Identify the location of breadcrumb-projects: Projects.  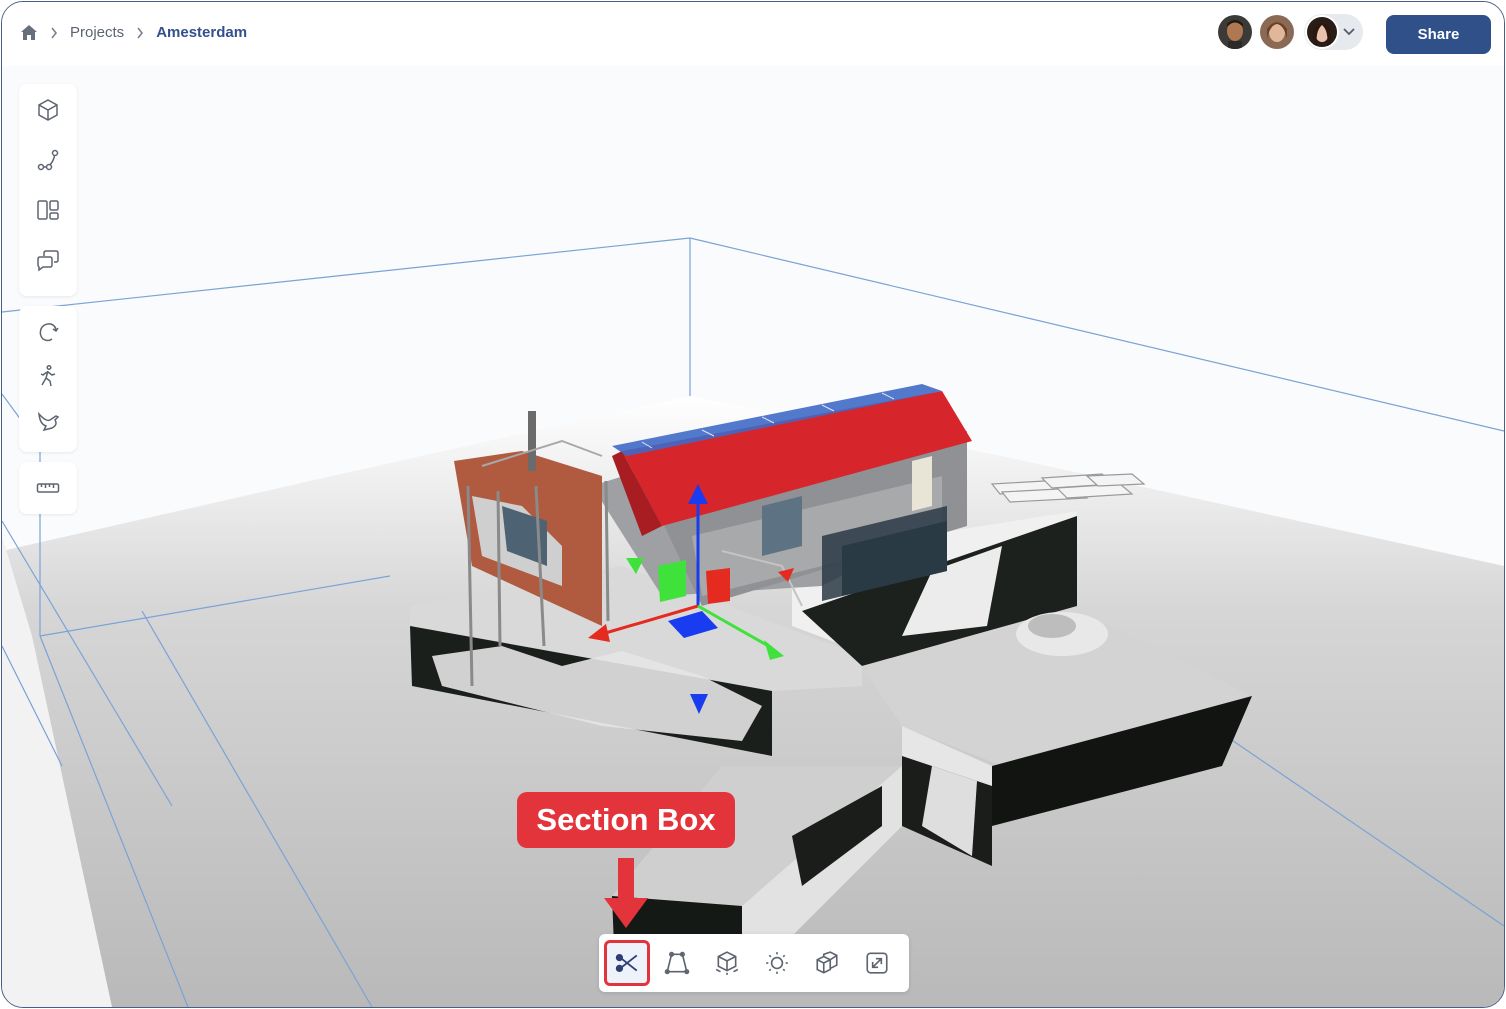
(97, 32).